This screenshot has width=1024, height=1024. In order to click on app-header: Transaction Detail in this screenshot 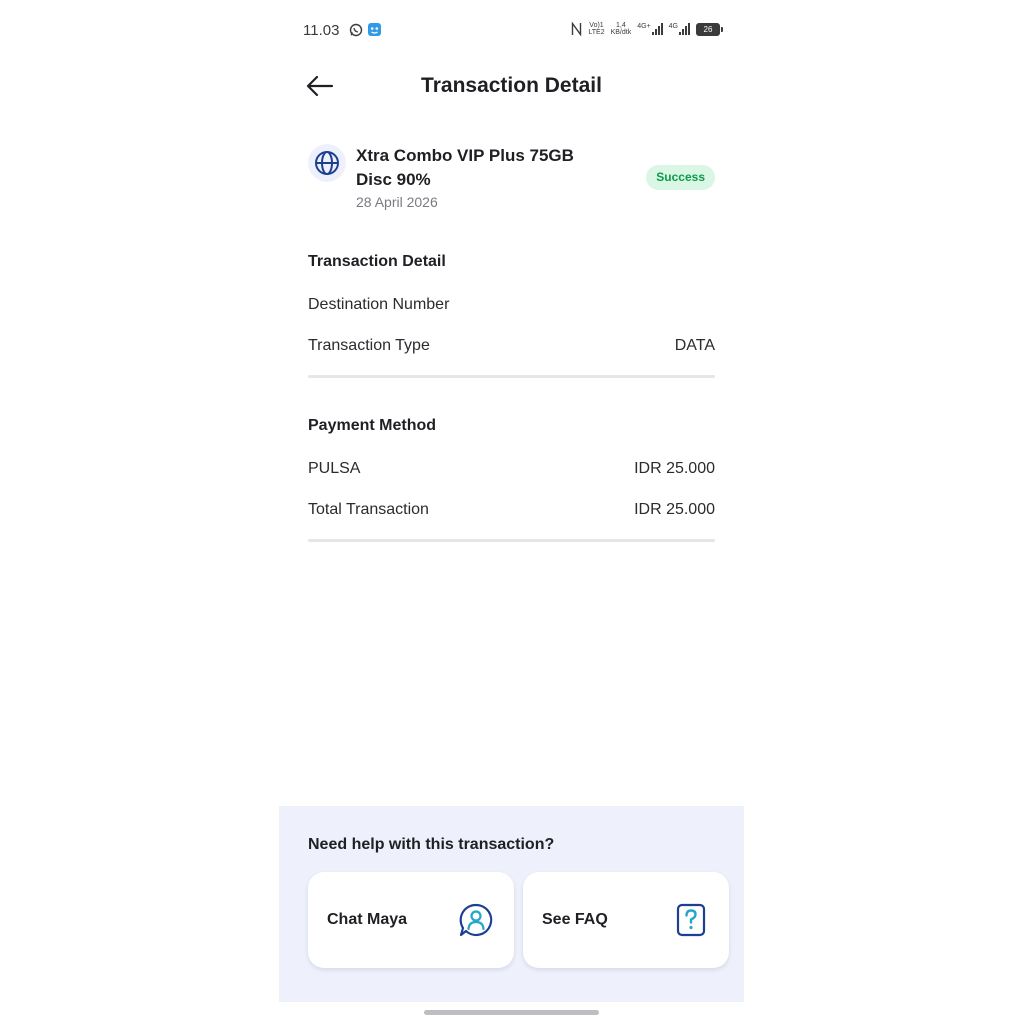, I will do `click(511, 86)`.